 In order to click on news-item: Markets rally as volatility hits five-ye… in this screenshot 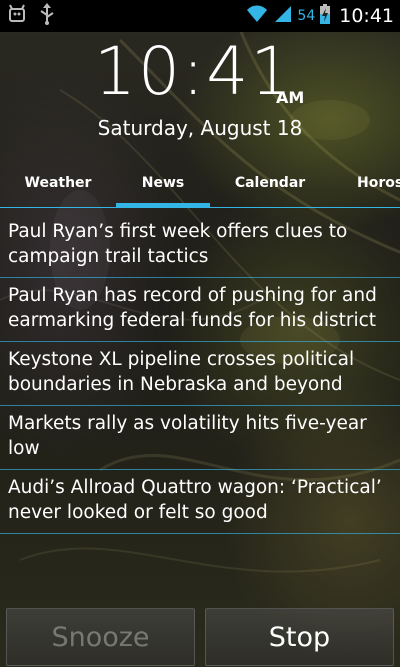, I will do `click(200, 438)`.